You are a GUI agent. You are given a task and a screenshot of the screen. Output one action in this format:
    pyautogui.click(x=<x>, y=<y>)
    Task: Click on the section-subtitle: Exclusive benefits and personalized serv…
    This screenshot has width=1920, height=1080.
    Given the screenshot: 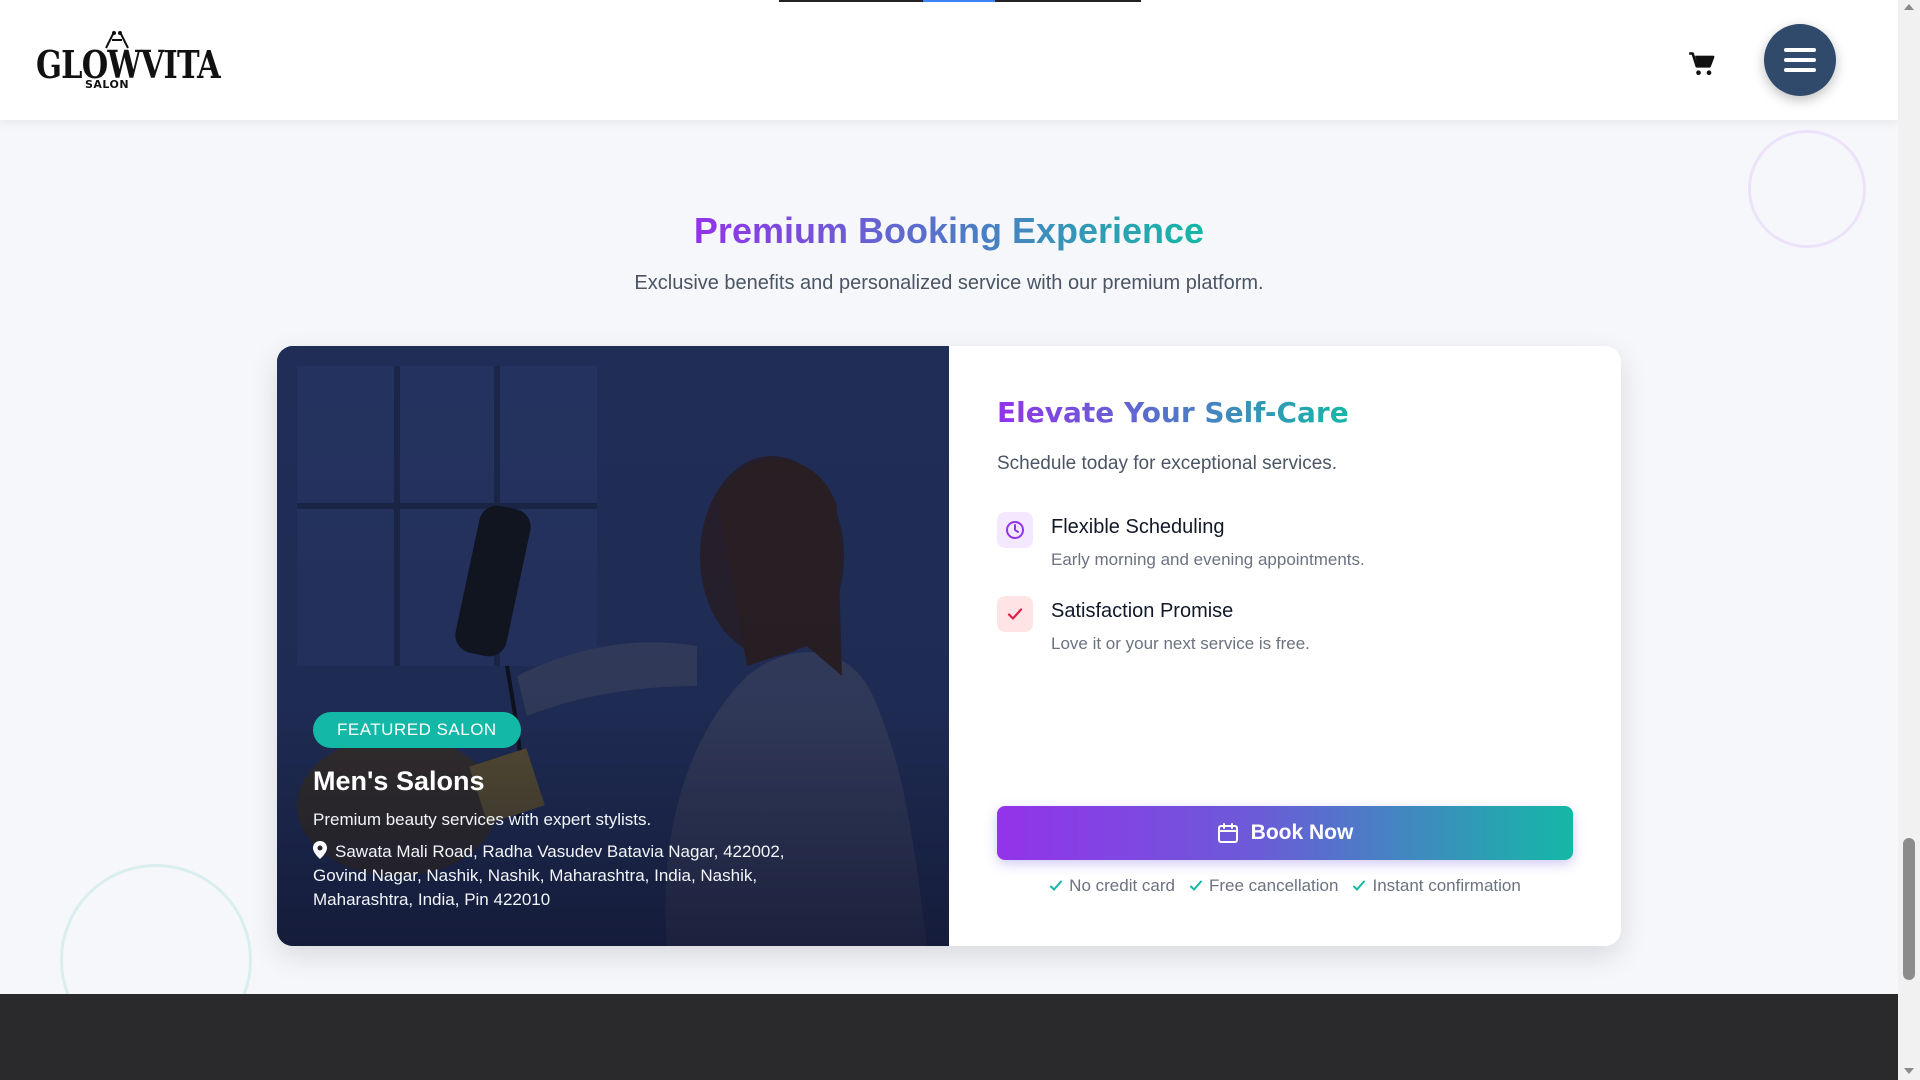 What is the action you would take?
    pyautogui.click(x=949, y=283)
    